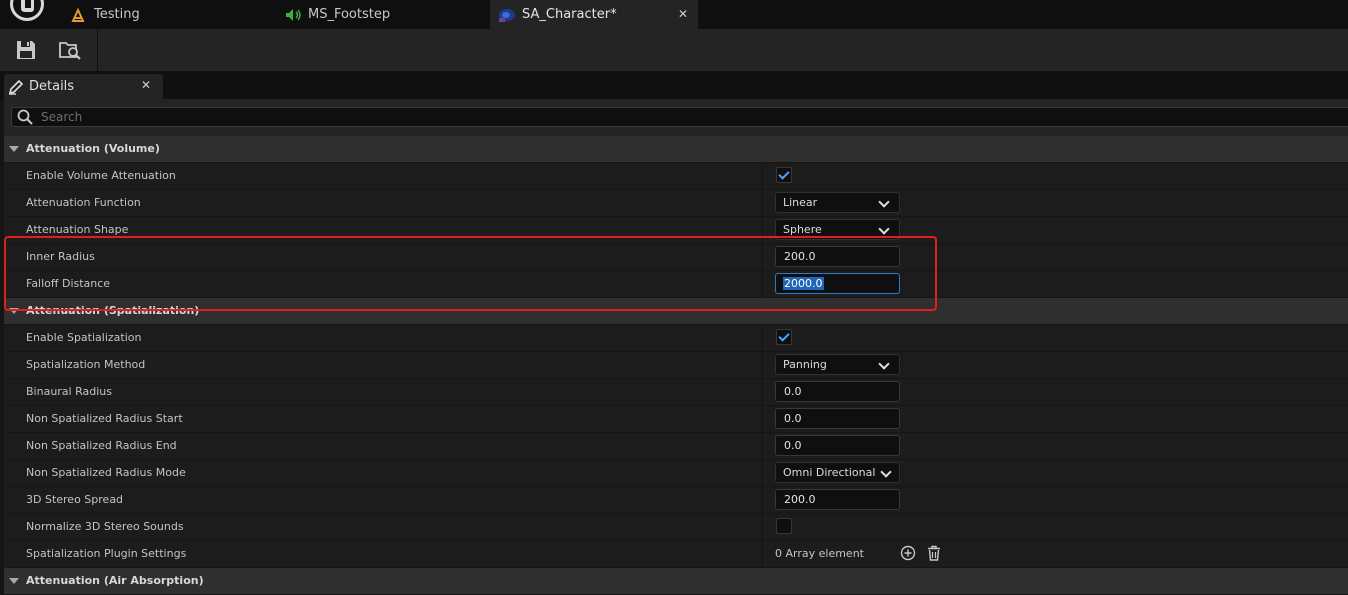 Image resolution: width=1348 pixels, height=595 pixels. Describe the element at coordinates (101, 175) in the screenshot. I see `property-label: Enable Volume Attenuation` at that location.